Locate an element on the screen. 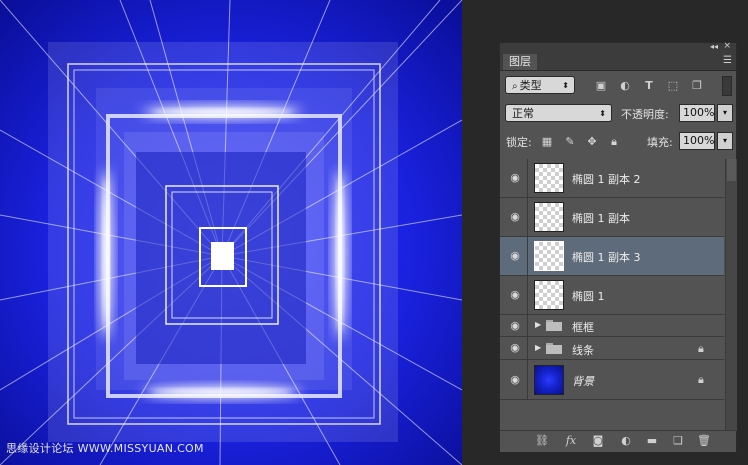 This screenshot has width=748, height=465. layer-row: ◉ 椭圆 1 is located at coordinates (612, 295).